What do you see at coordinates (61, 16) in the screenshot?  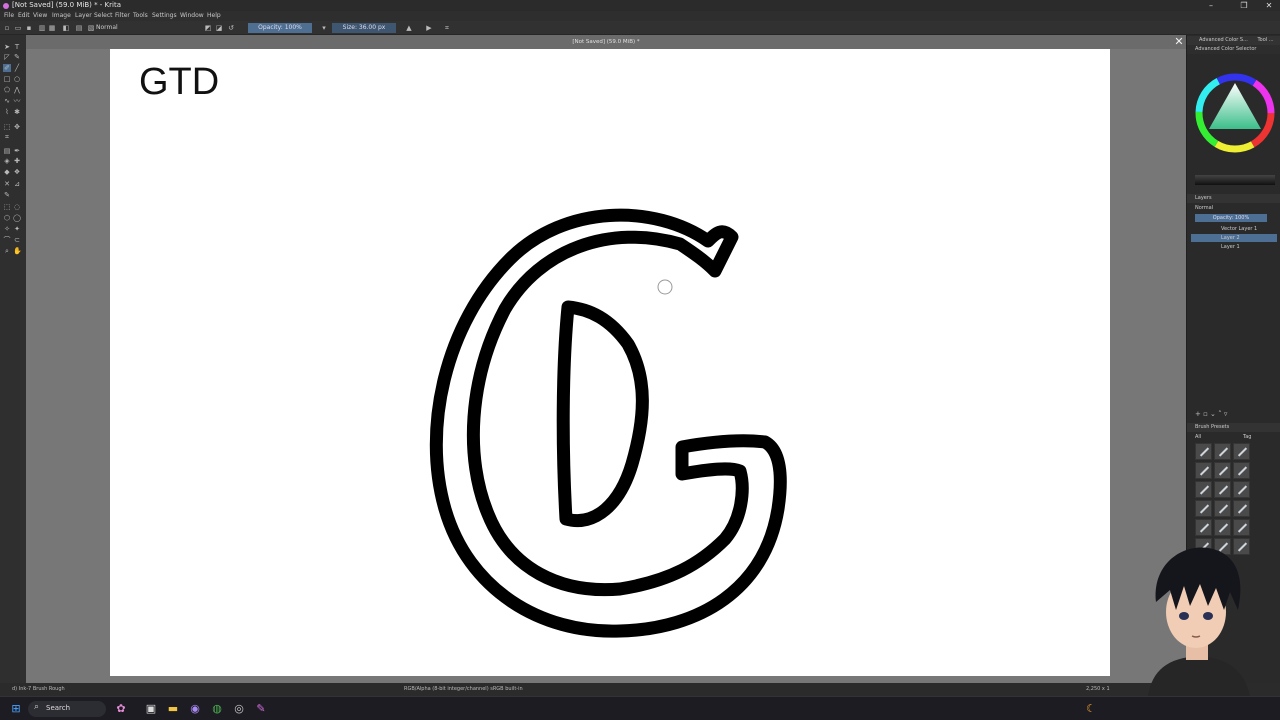 I see `menu-image: Image` at bounding box center [61, 16].